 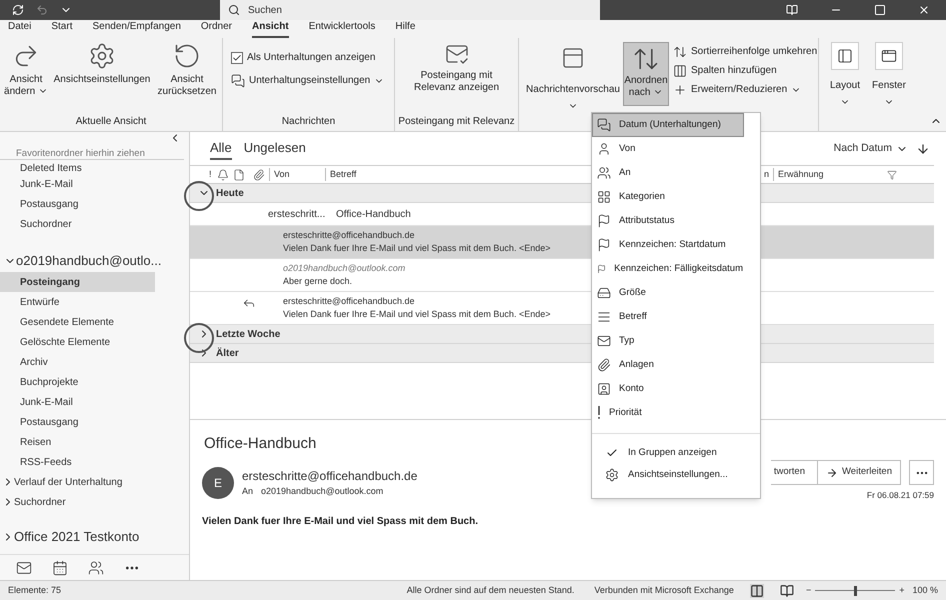 What do you see at coordinates (216, 28) in the screenshot?
I see `ribbon-tab: Ordner` at bounding box center [216, 28].